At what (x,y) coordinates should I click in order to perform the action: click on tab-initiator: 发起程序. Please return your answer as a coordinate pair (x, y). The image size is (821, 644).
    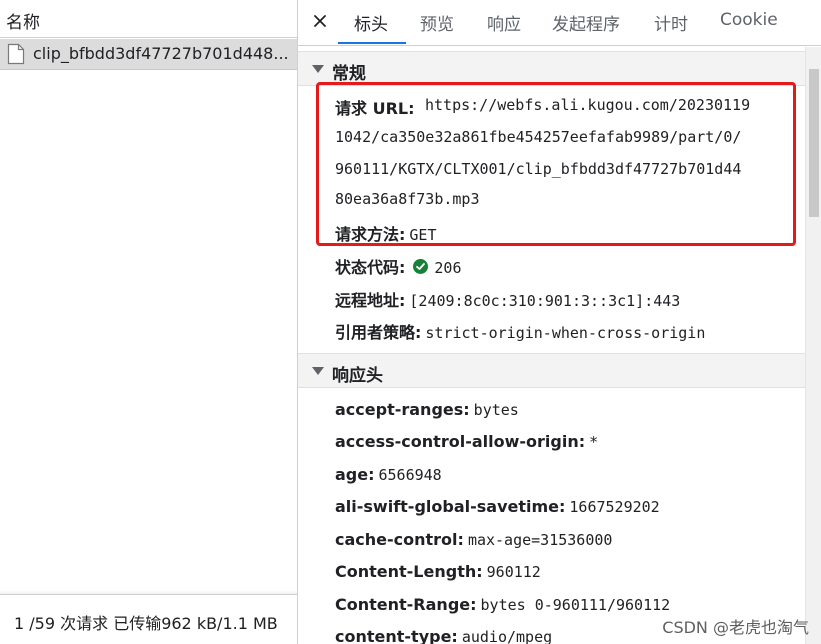
    Looking at the image, I should click on (586, 22).